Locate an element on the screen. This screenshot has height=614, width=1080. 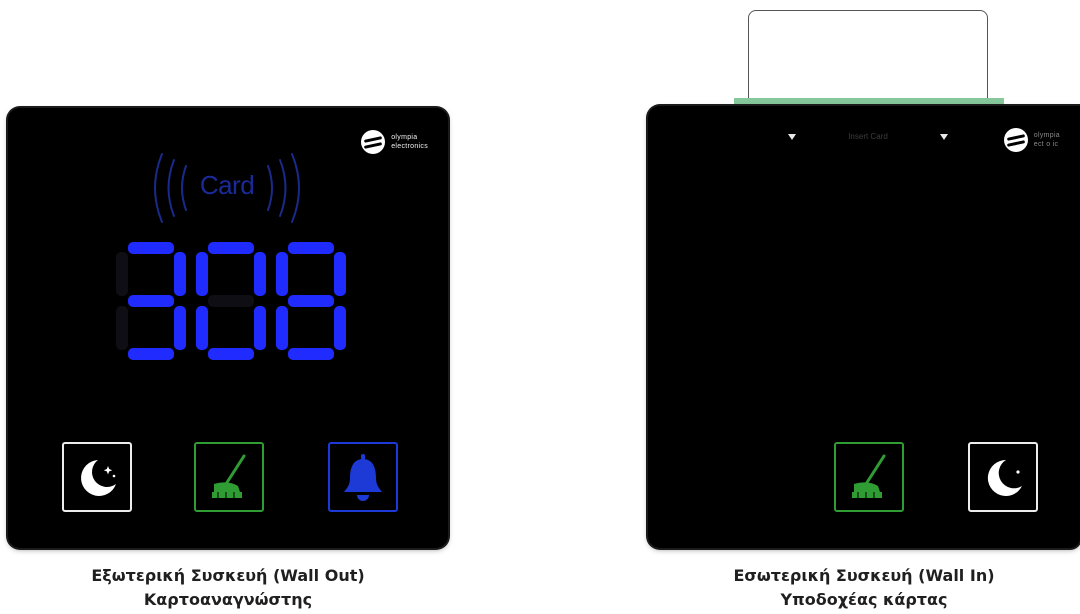
card-label: Card is located at coordinates (227, 185).